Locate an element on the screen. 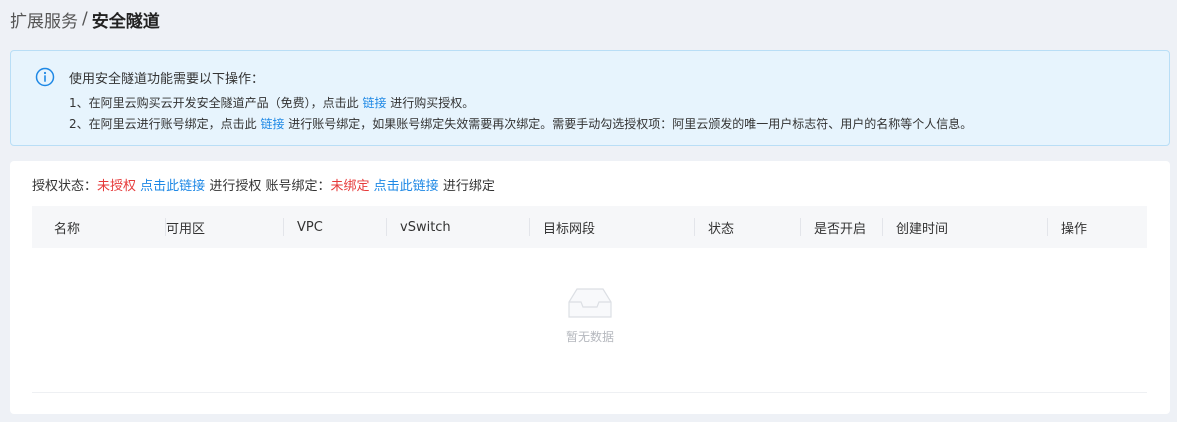  bind-link-suffix: 进行绑定 is located at coordinates (468, 186).